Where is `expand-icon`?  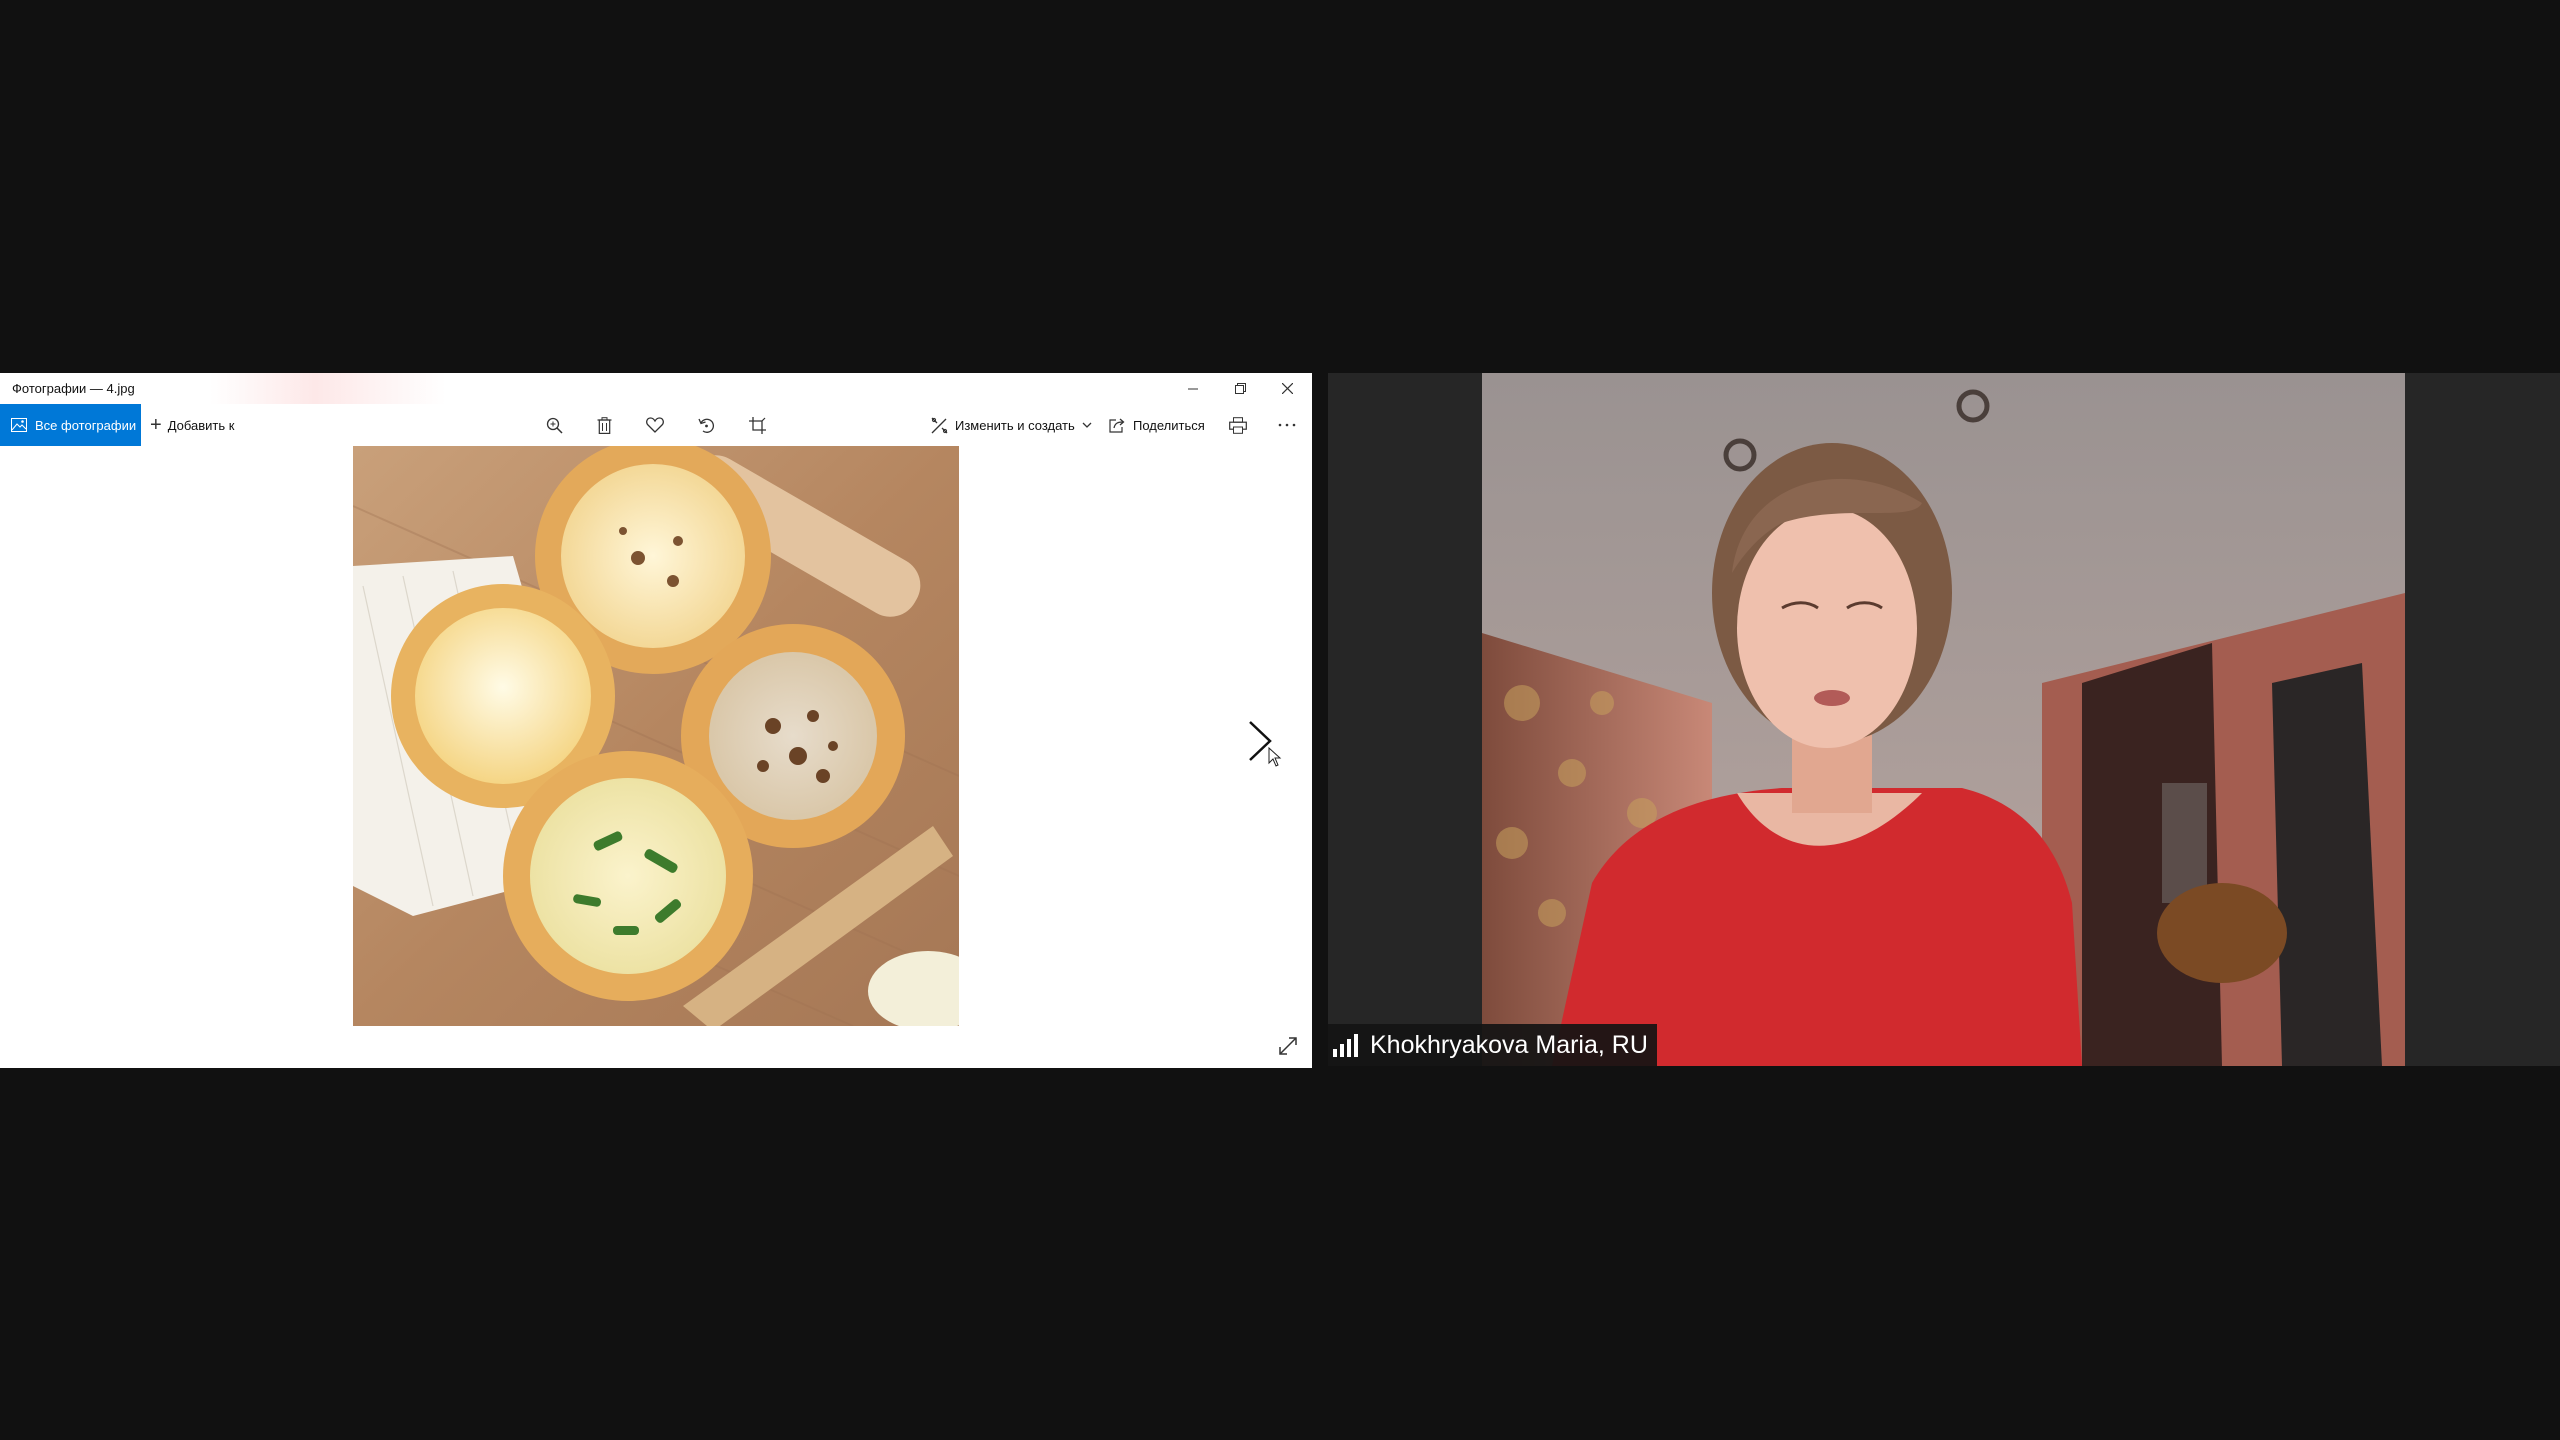
expand-icon is located at coordinates (1288, 1046).